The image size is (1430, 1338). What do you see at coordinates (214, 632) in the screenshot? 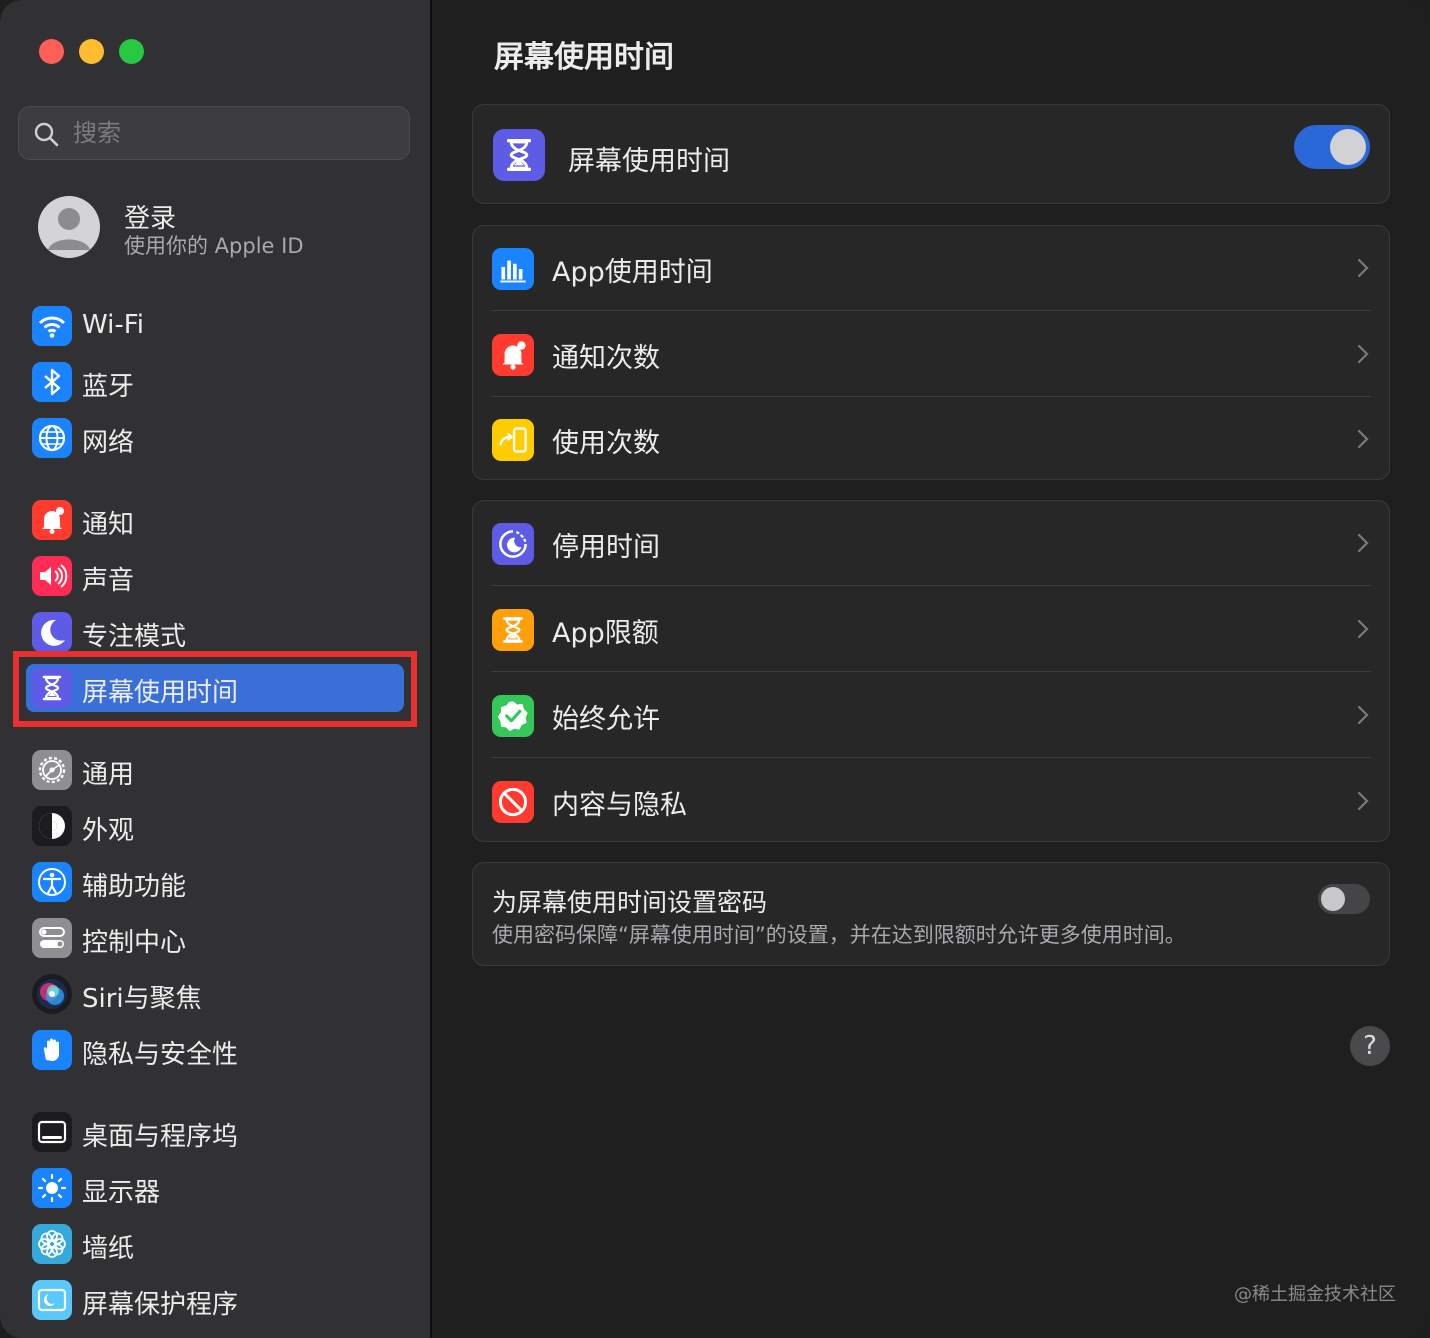
I see `sidebar-item-focus: 专注模式` at bounding box center [214, 632].